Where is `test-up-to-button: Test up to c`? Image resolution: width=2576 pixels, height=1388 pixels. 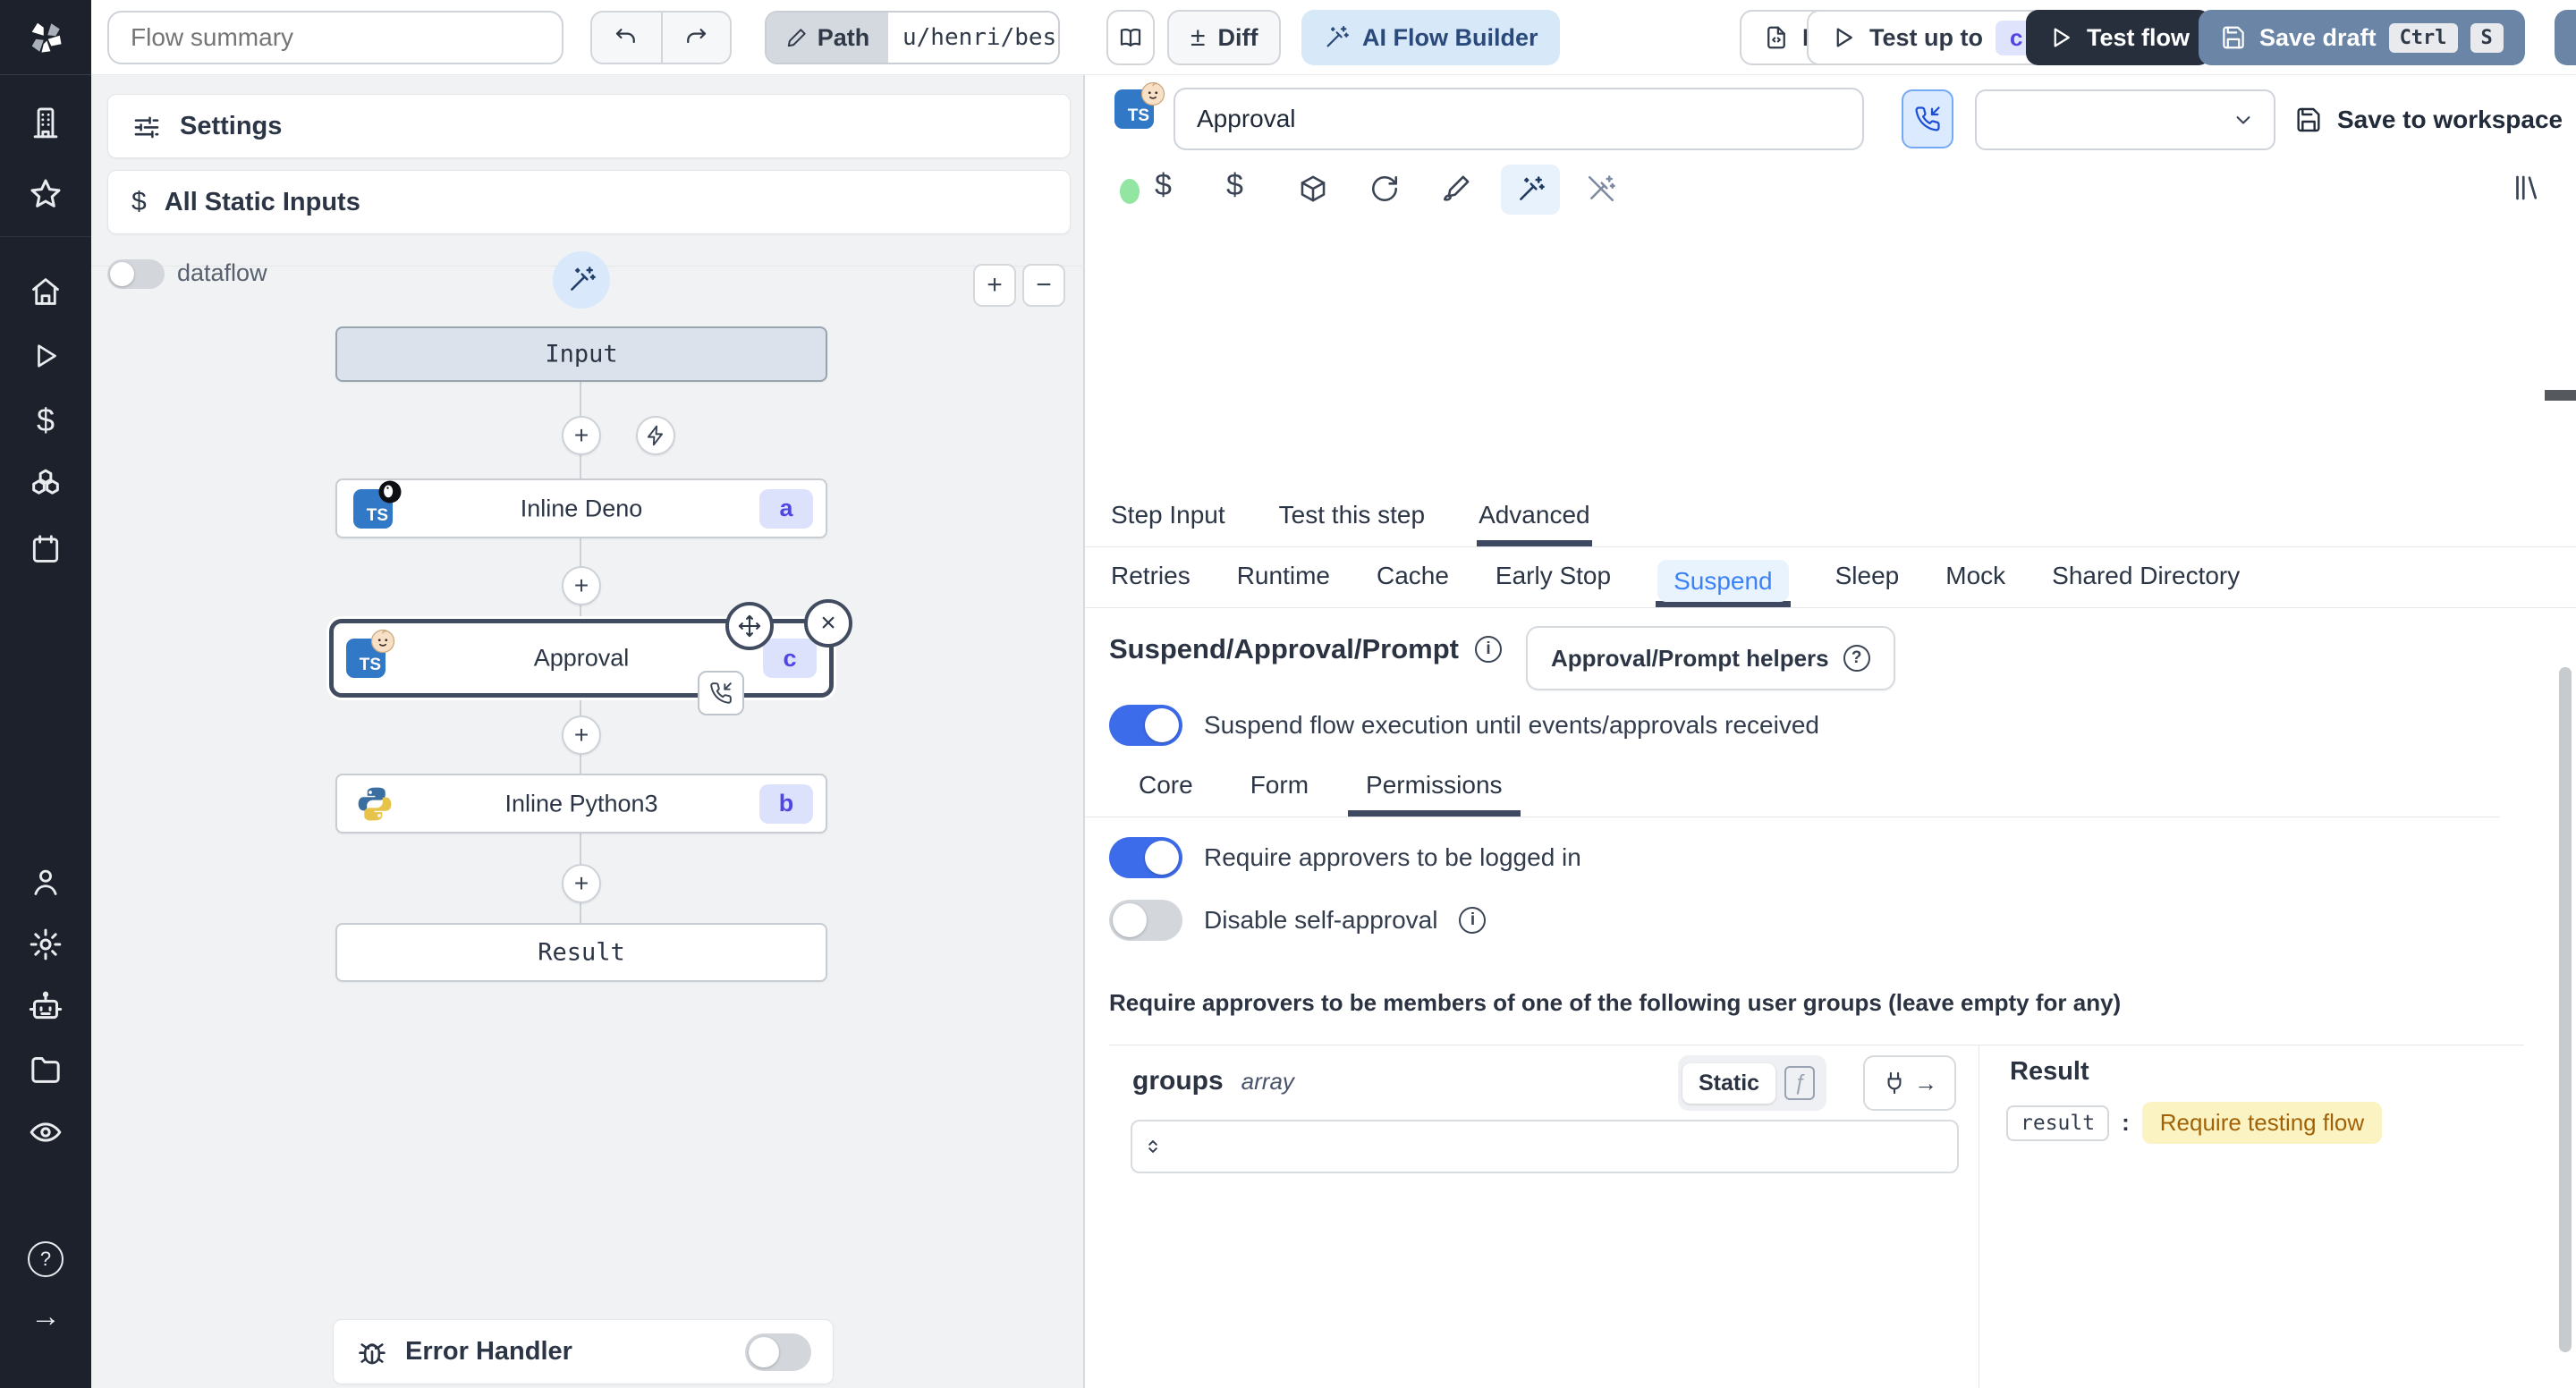 test-up-to-button: Test up to c is located at coordinates (1934, 38).